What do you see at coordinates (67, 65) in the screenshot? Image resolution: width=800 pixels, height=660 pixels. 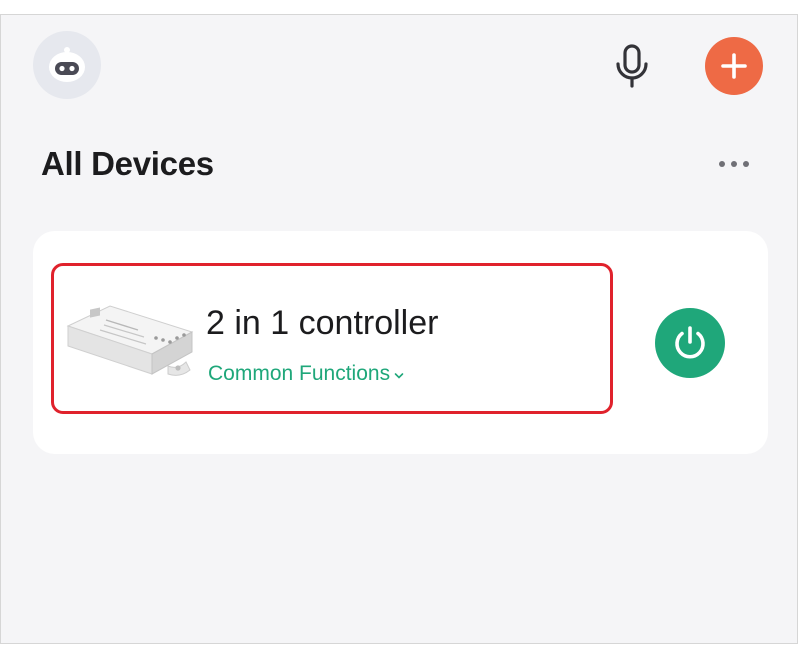 I see `robot-avatar-icon` at bounding box center [67, 65].